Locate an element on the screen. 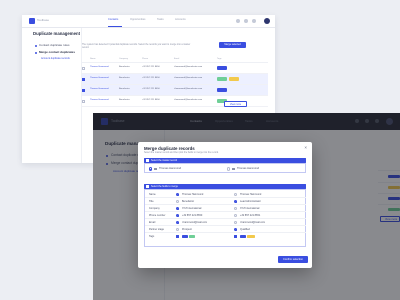 Image resolution: width=400 pixels, height=300 pixels. brand-name: Toolbase is located at coordinates (43, 20).